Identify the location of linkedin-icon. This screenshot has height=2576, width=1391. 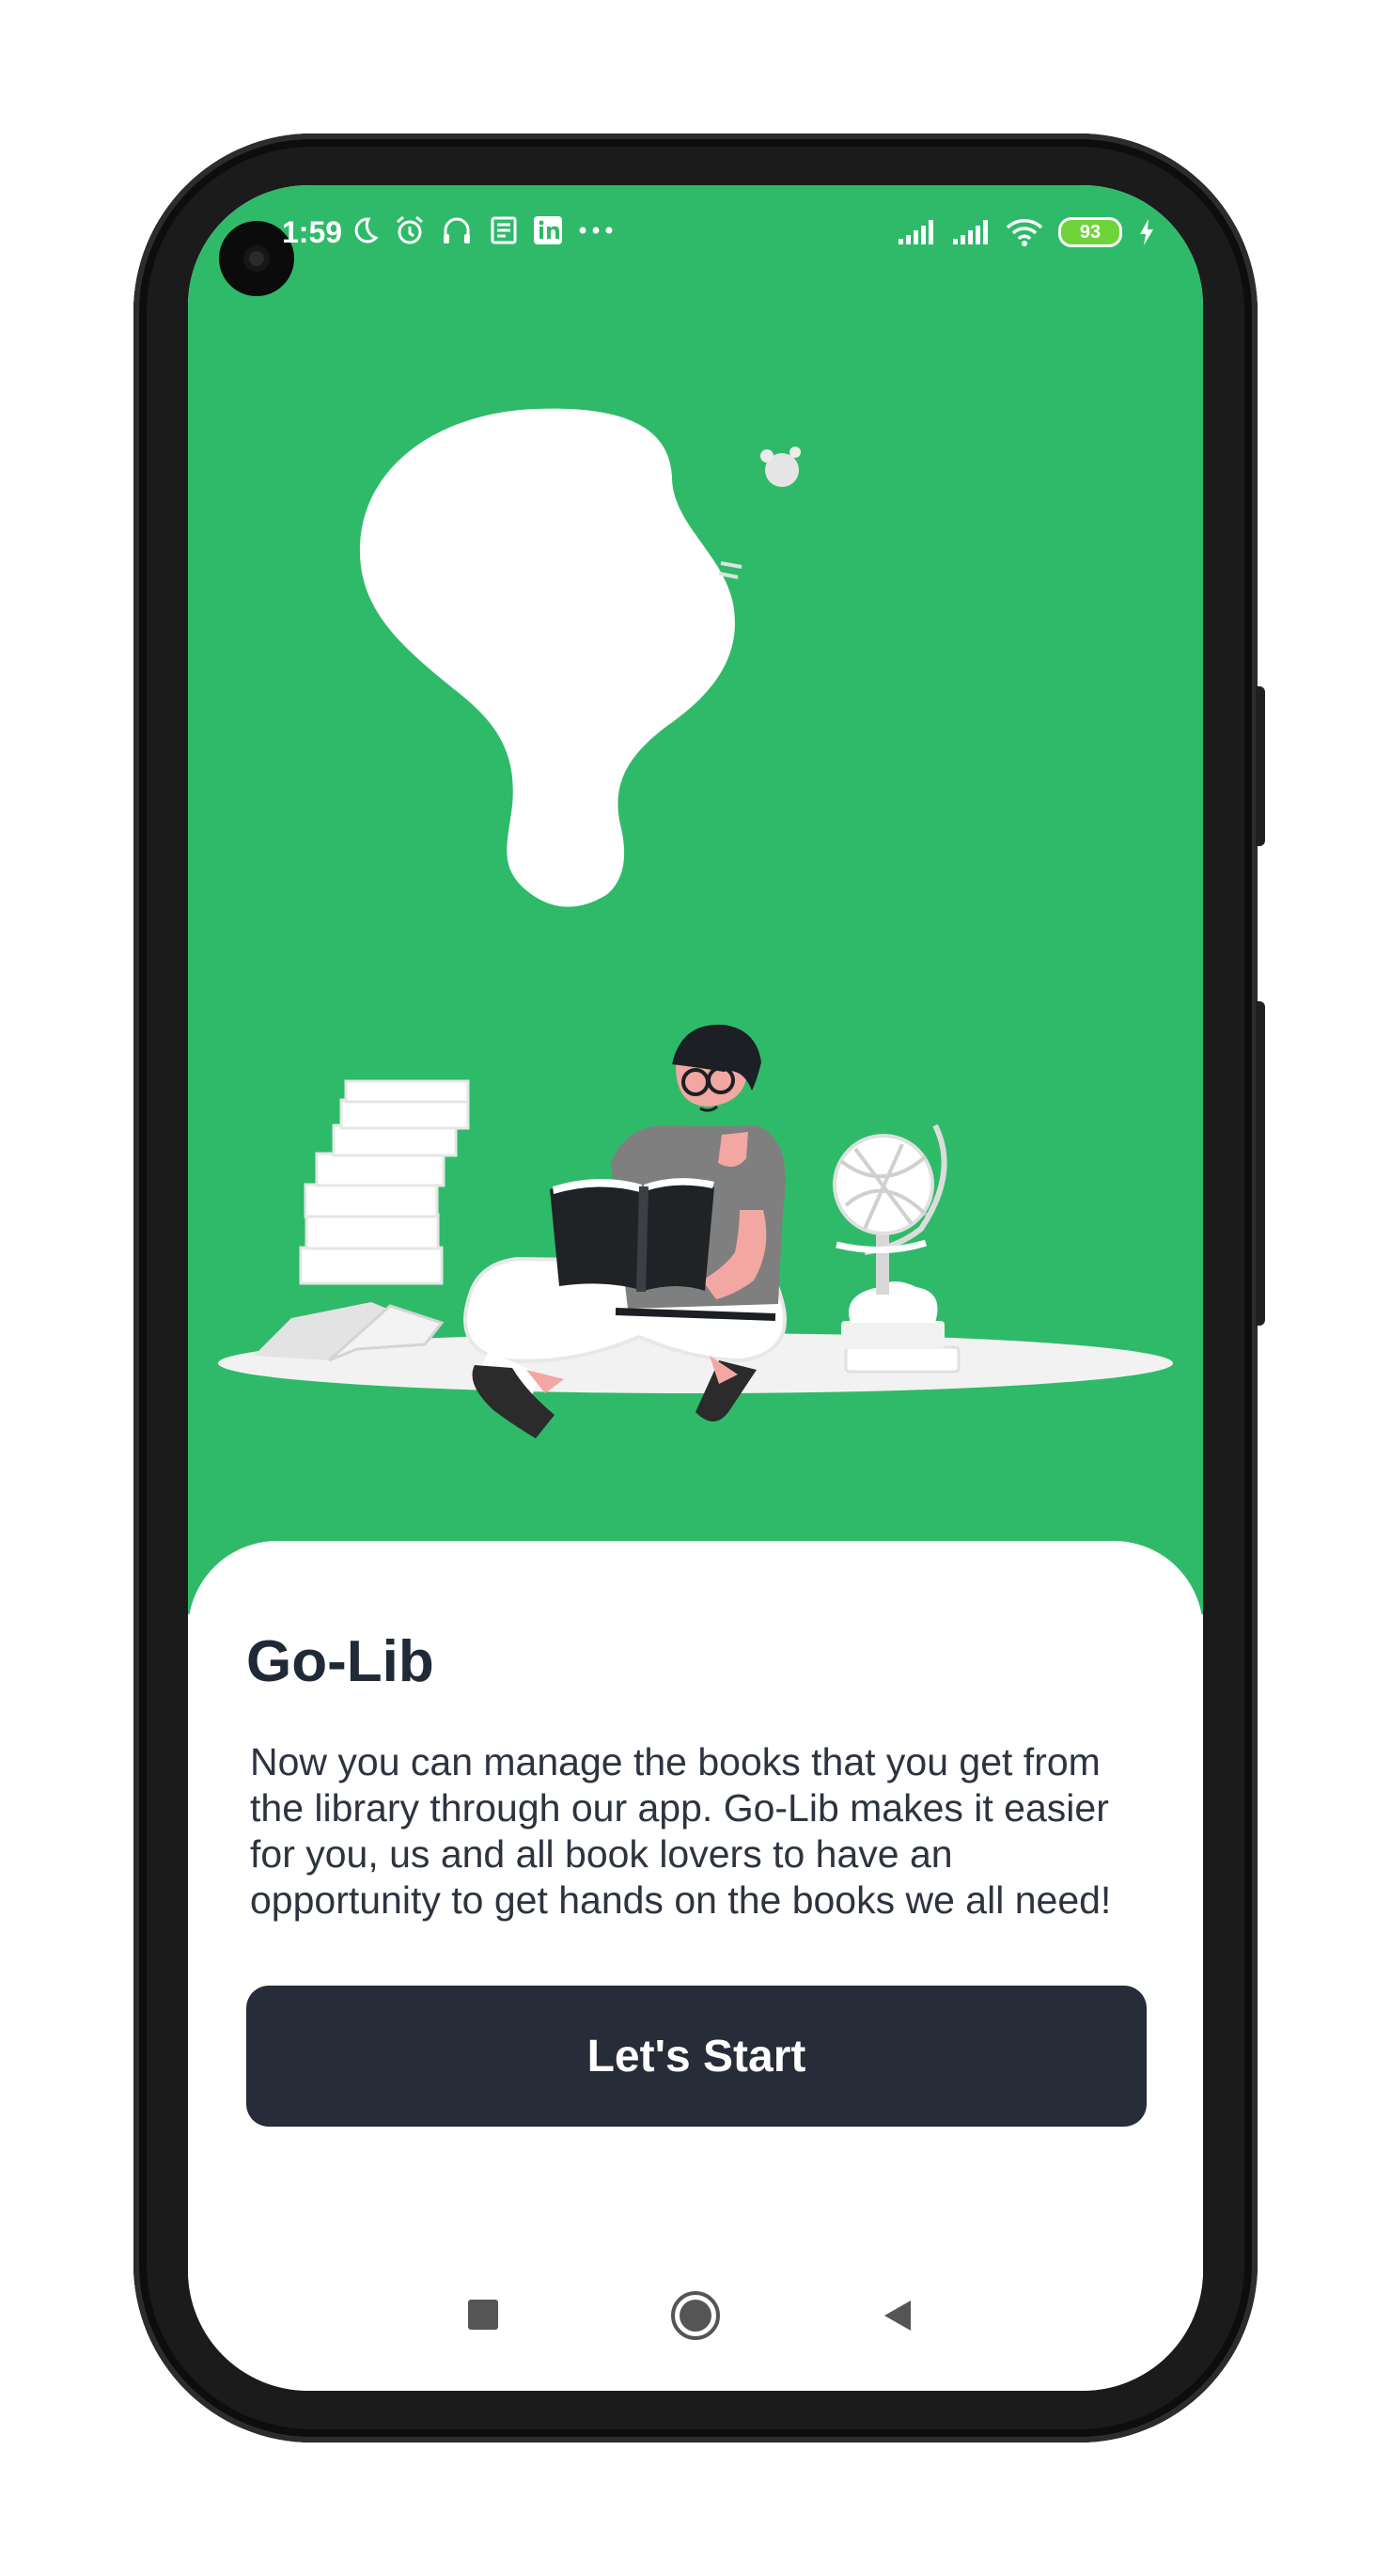
(548, 230).